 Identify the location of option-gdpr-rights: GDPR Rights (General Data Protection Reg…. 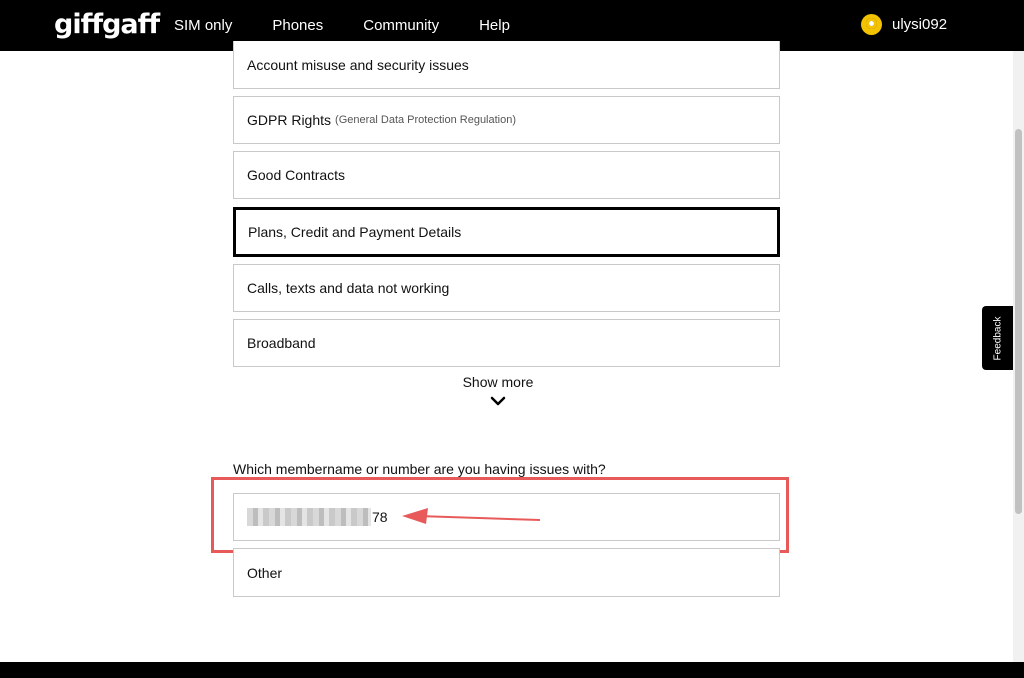
(506, 120).